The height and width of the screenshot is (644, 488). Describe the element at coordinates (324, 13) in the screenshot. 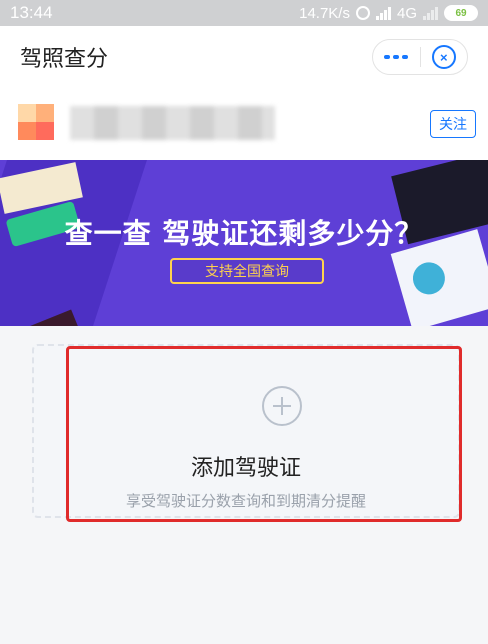

I see `net-speed: 14.7K/s` at that location.